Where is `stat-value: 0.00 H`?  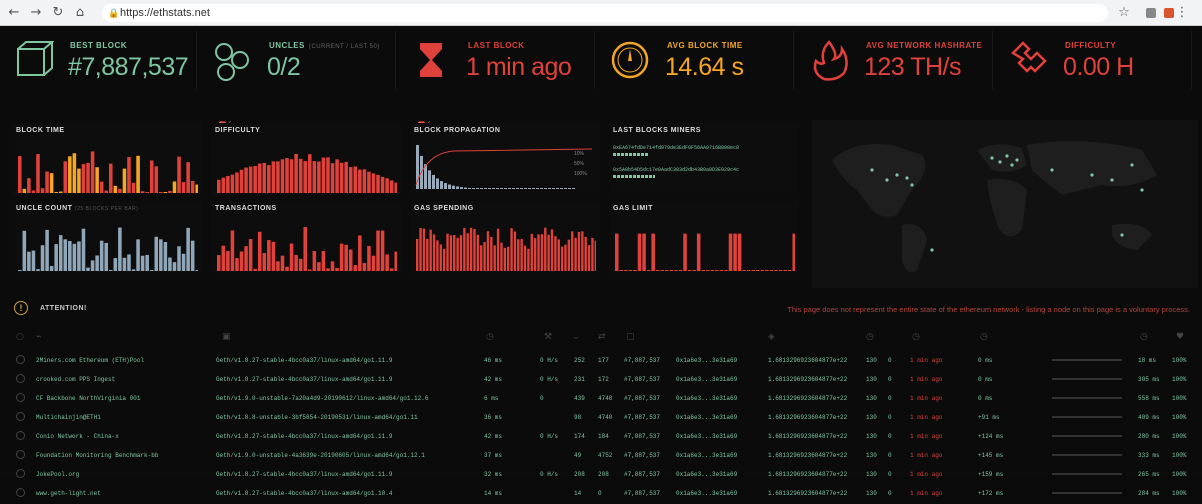
stat-value: 0.00 H is located at coordinates (1098, 67).